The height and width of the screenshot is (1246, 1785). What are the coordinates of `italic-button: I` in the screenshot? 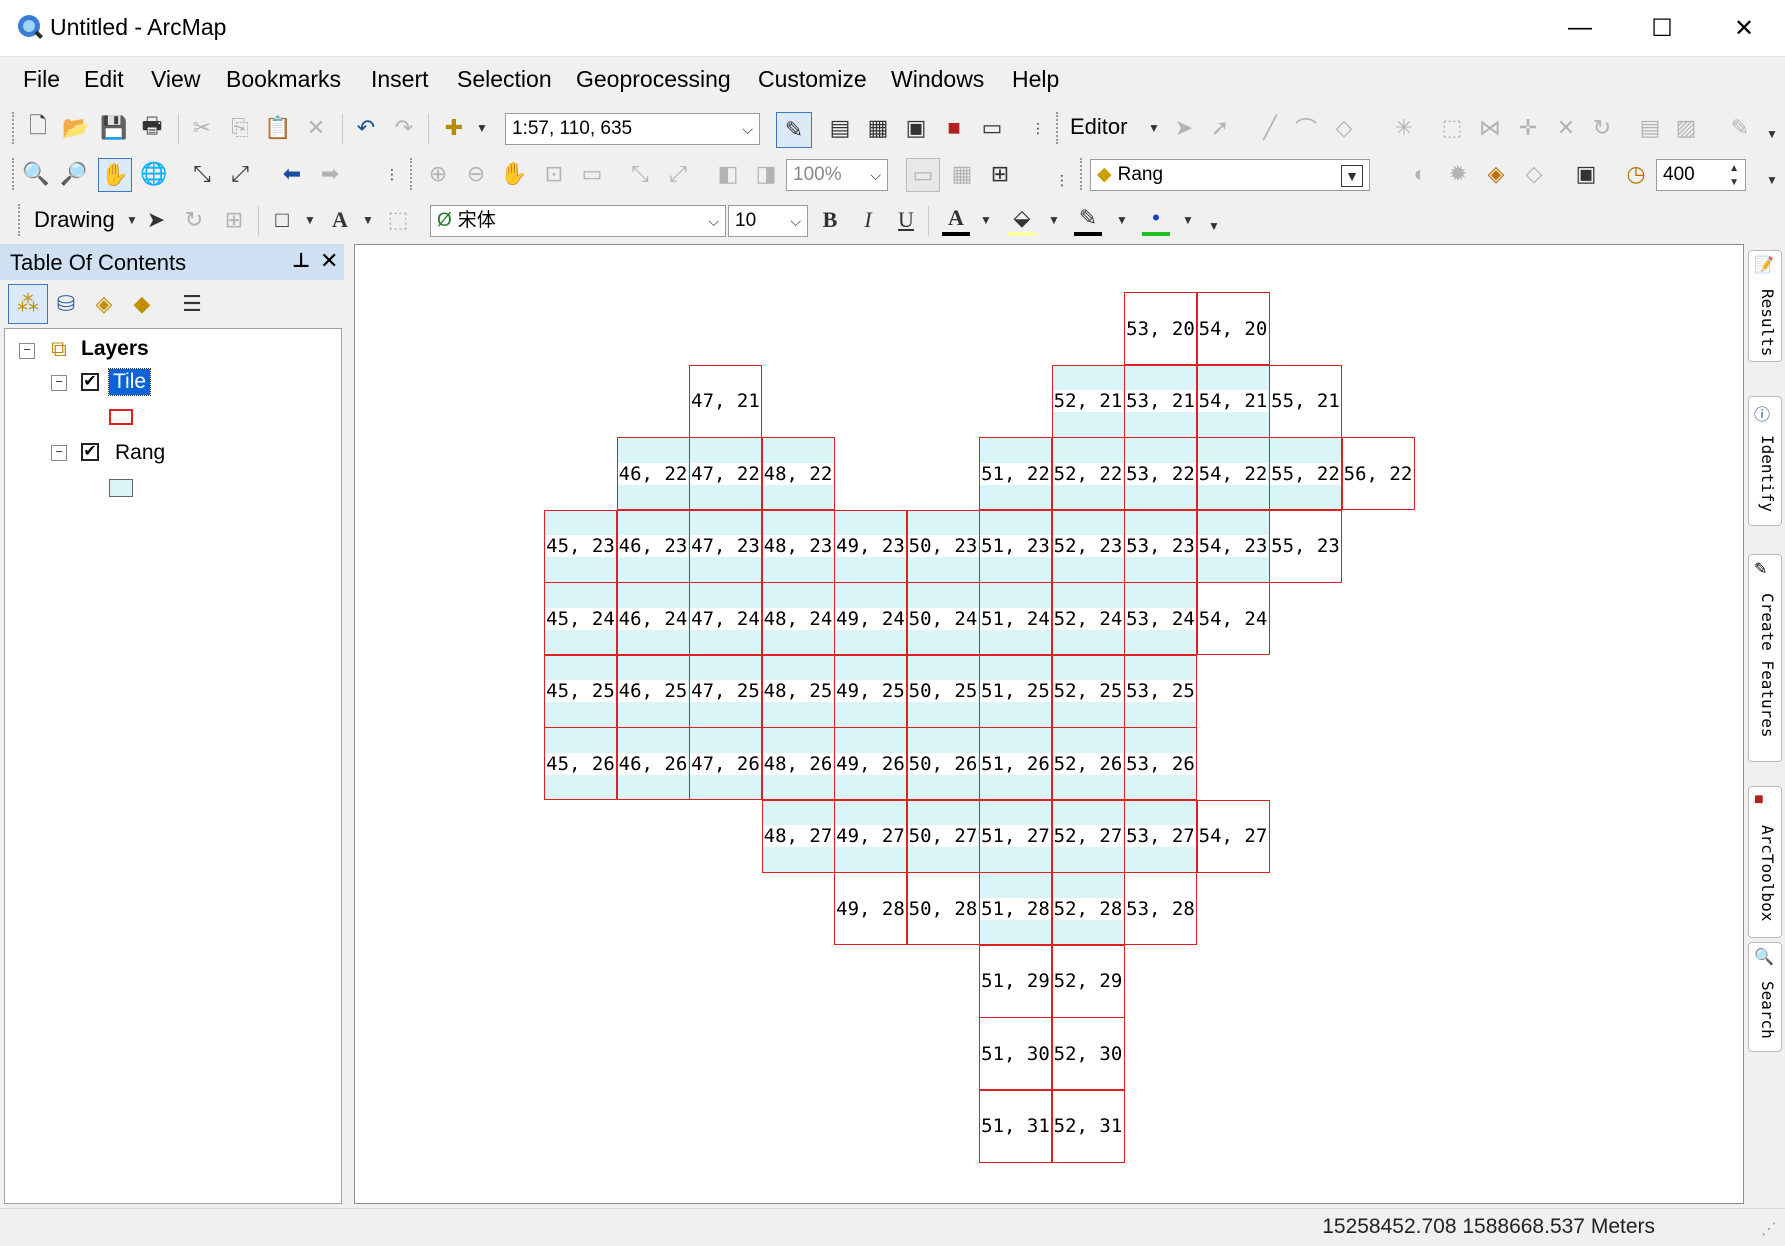 It's located at (868, 220).